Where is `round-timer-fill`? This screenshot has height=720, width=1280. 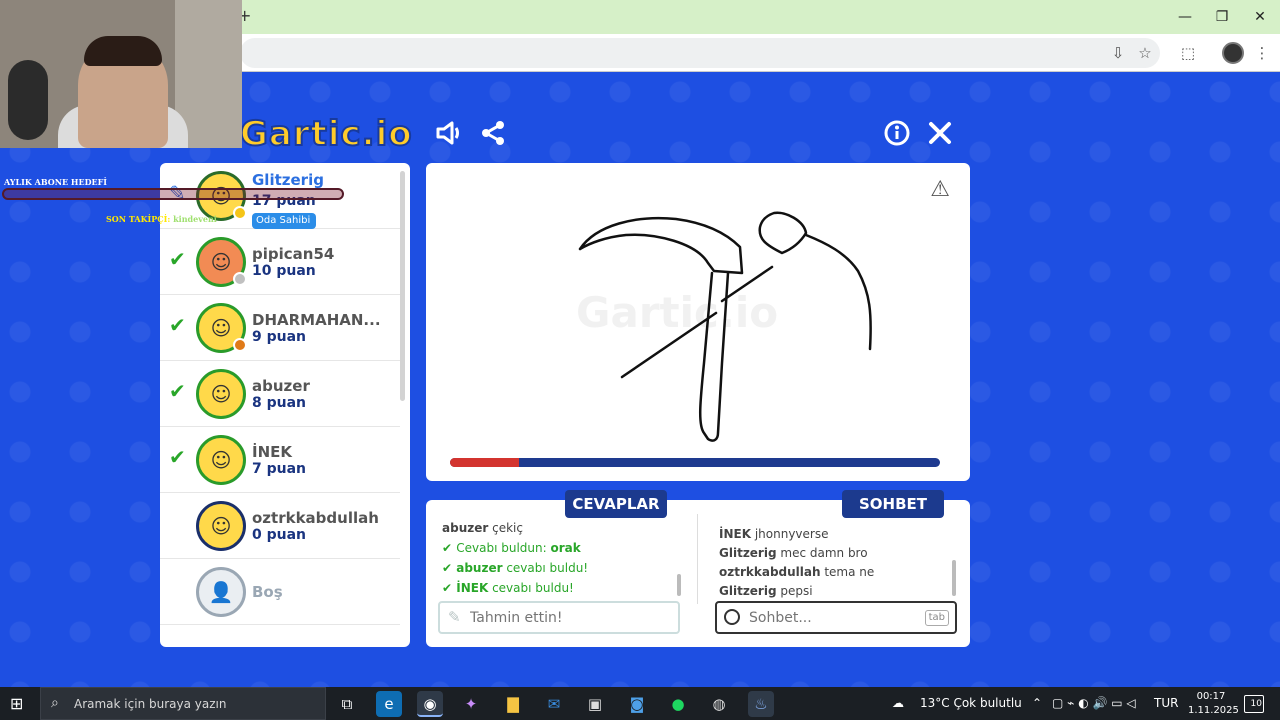
round-timer-fill is located at coordinates (484, 462).